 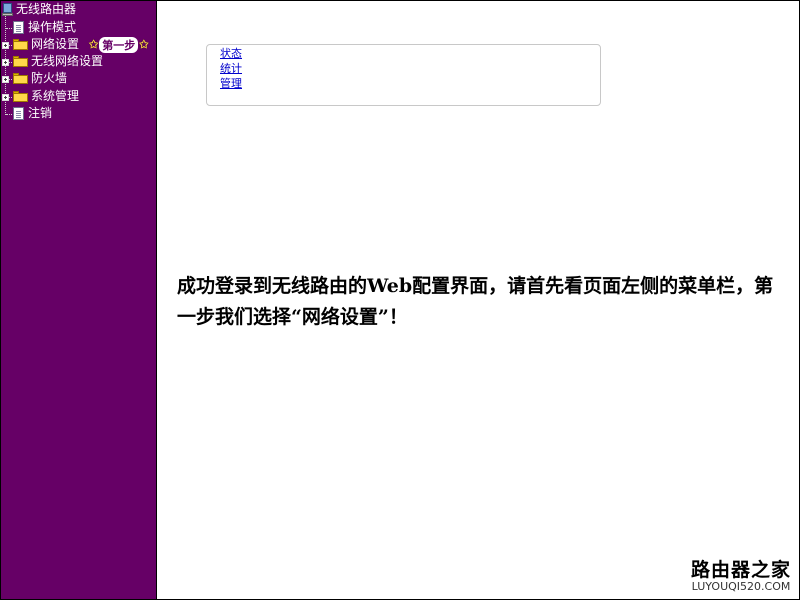 I want to click on sidebar-item-label: 网络设置, so click(x=55, y=44).